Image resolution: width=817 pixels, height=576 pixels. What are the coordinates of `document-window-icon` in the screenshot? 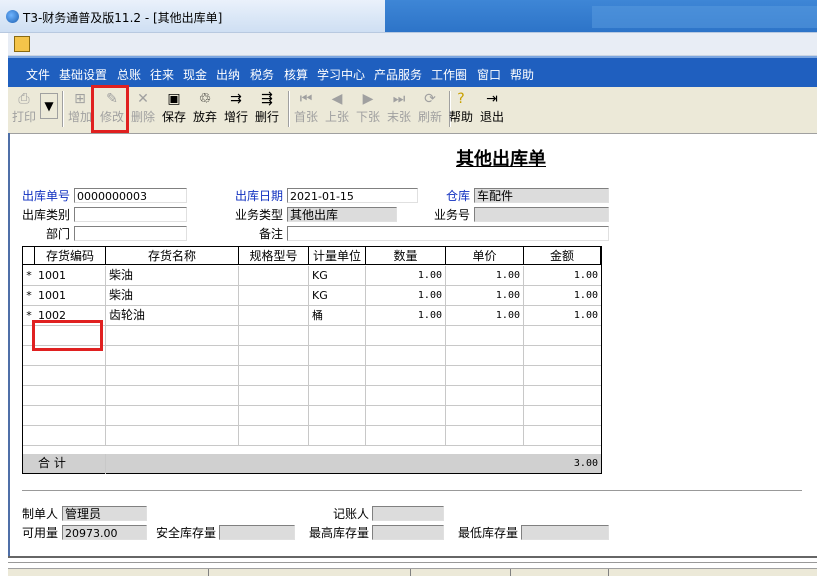 It's located at (22, 44).